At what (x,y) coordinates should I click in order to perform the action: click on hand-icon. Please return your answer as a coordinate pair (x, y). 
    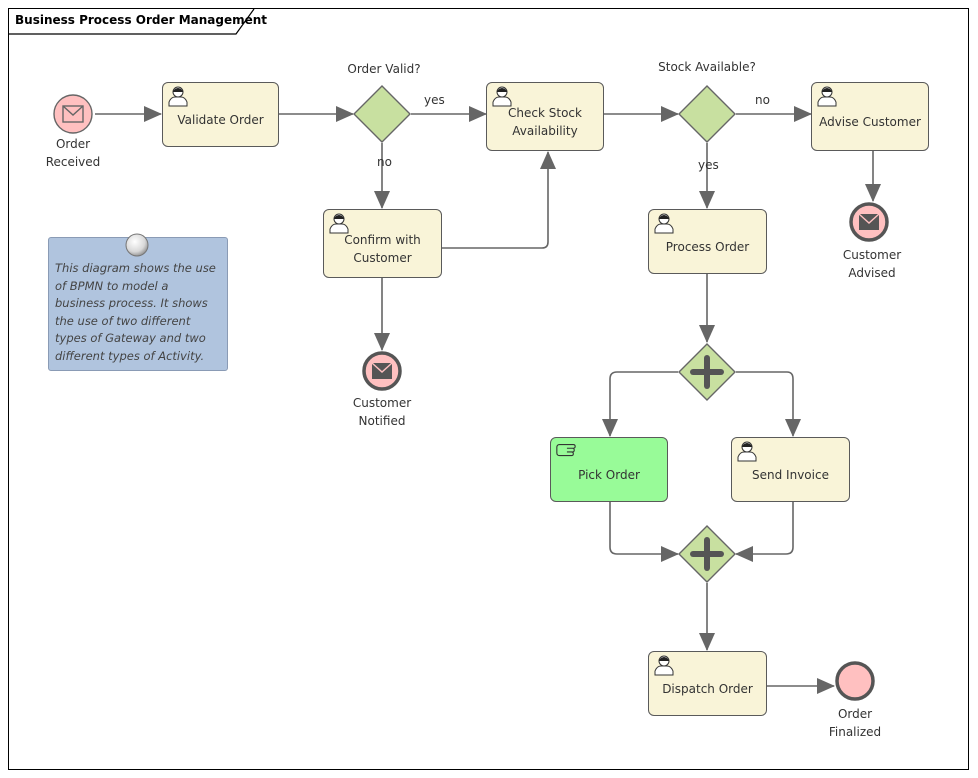
    Looking at the image, I should click on (566, 450).